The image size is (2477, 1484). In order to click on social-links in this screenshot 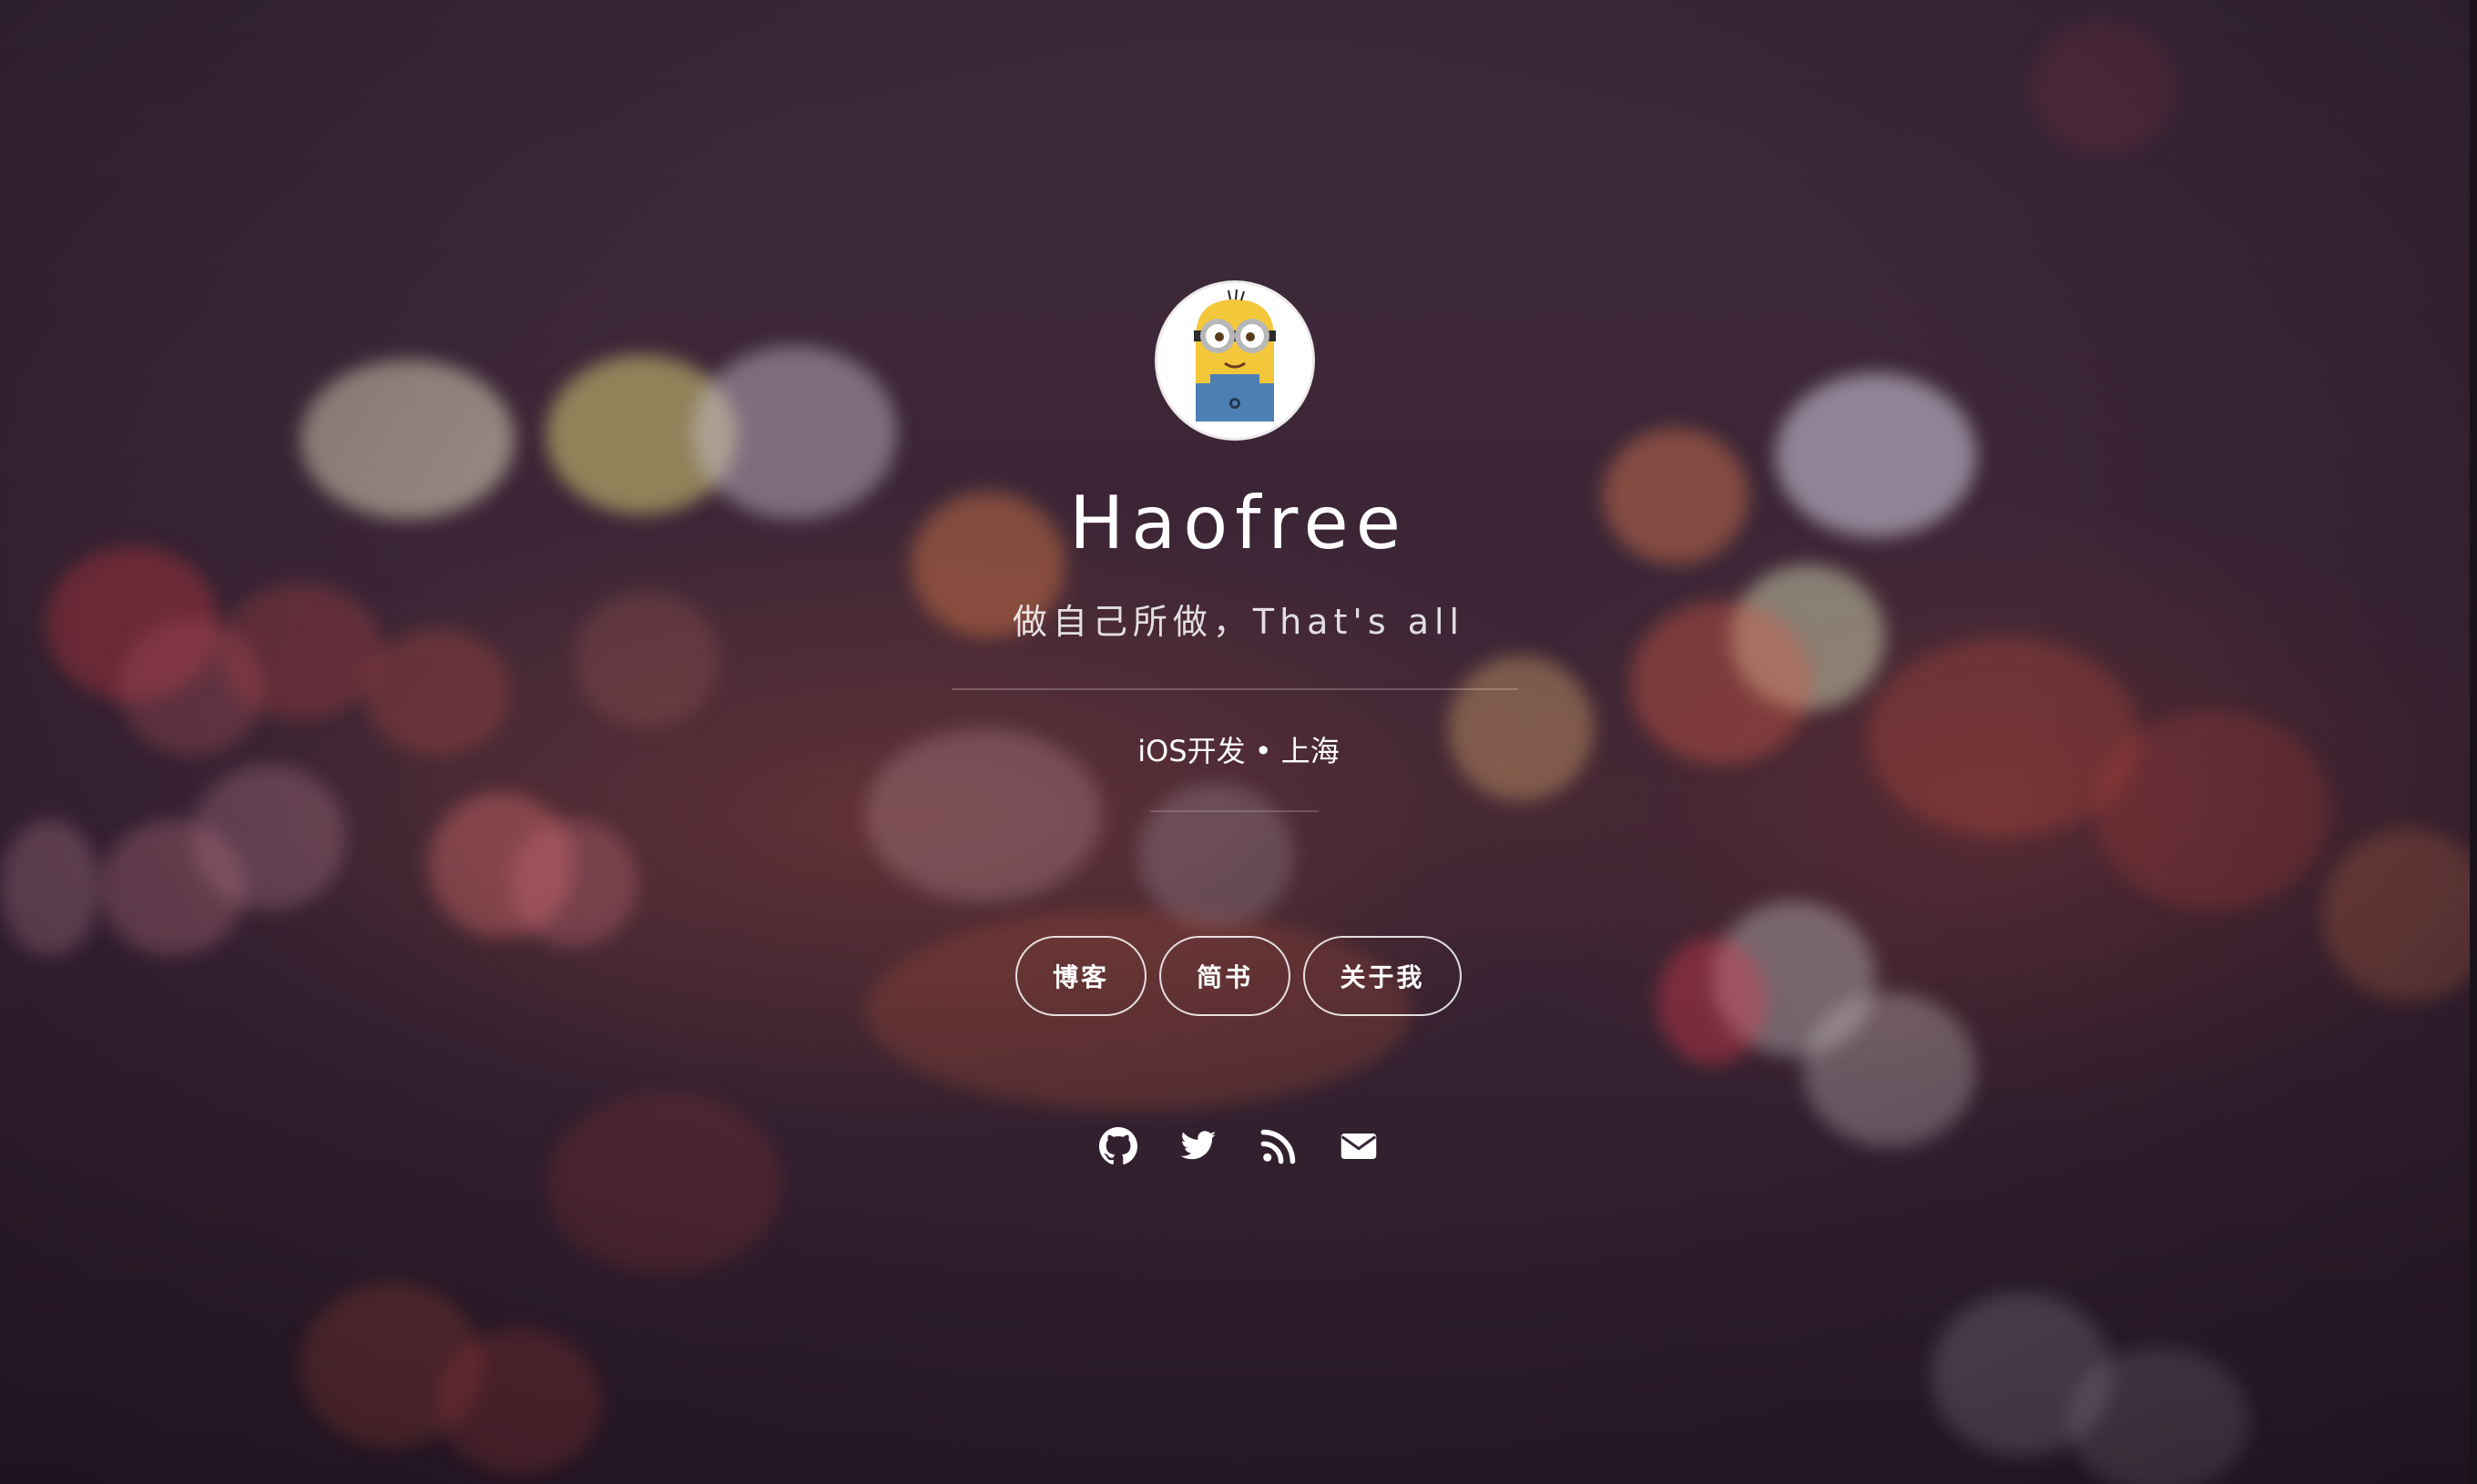, I will do `click(1238, 1146)`.